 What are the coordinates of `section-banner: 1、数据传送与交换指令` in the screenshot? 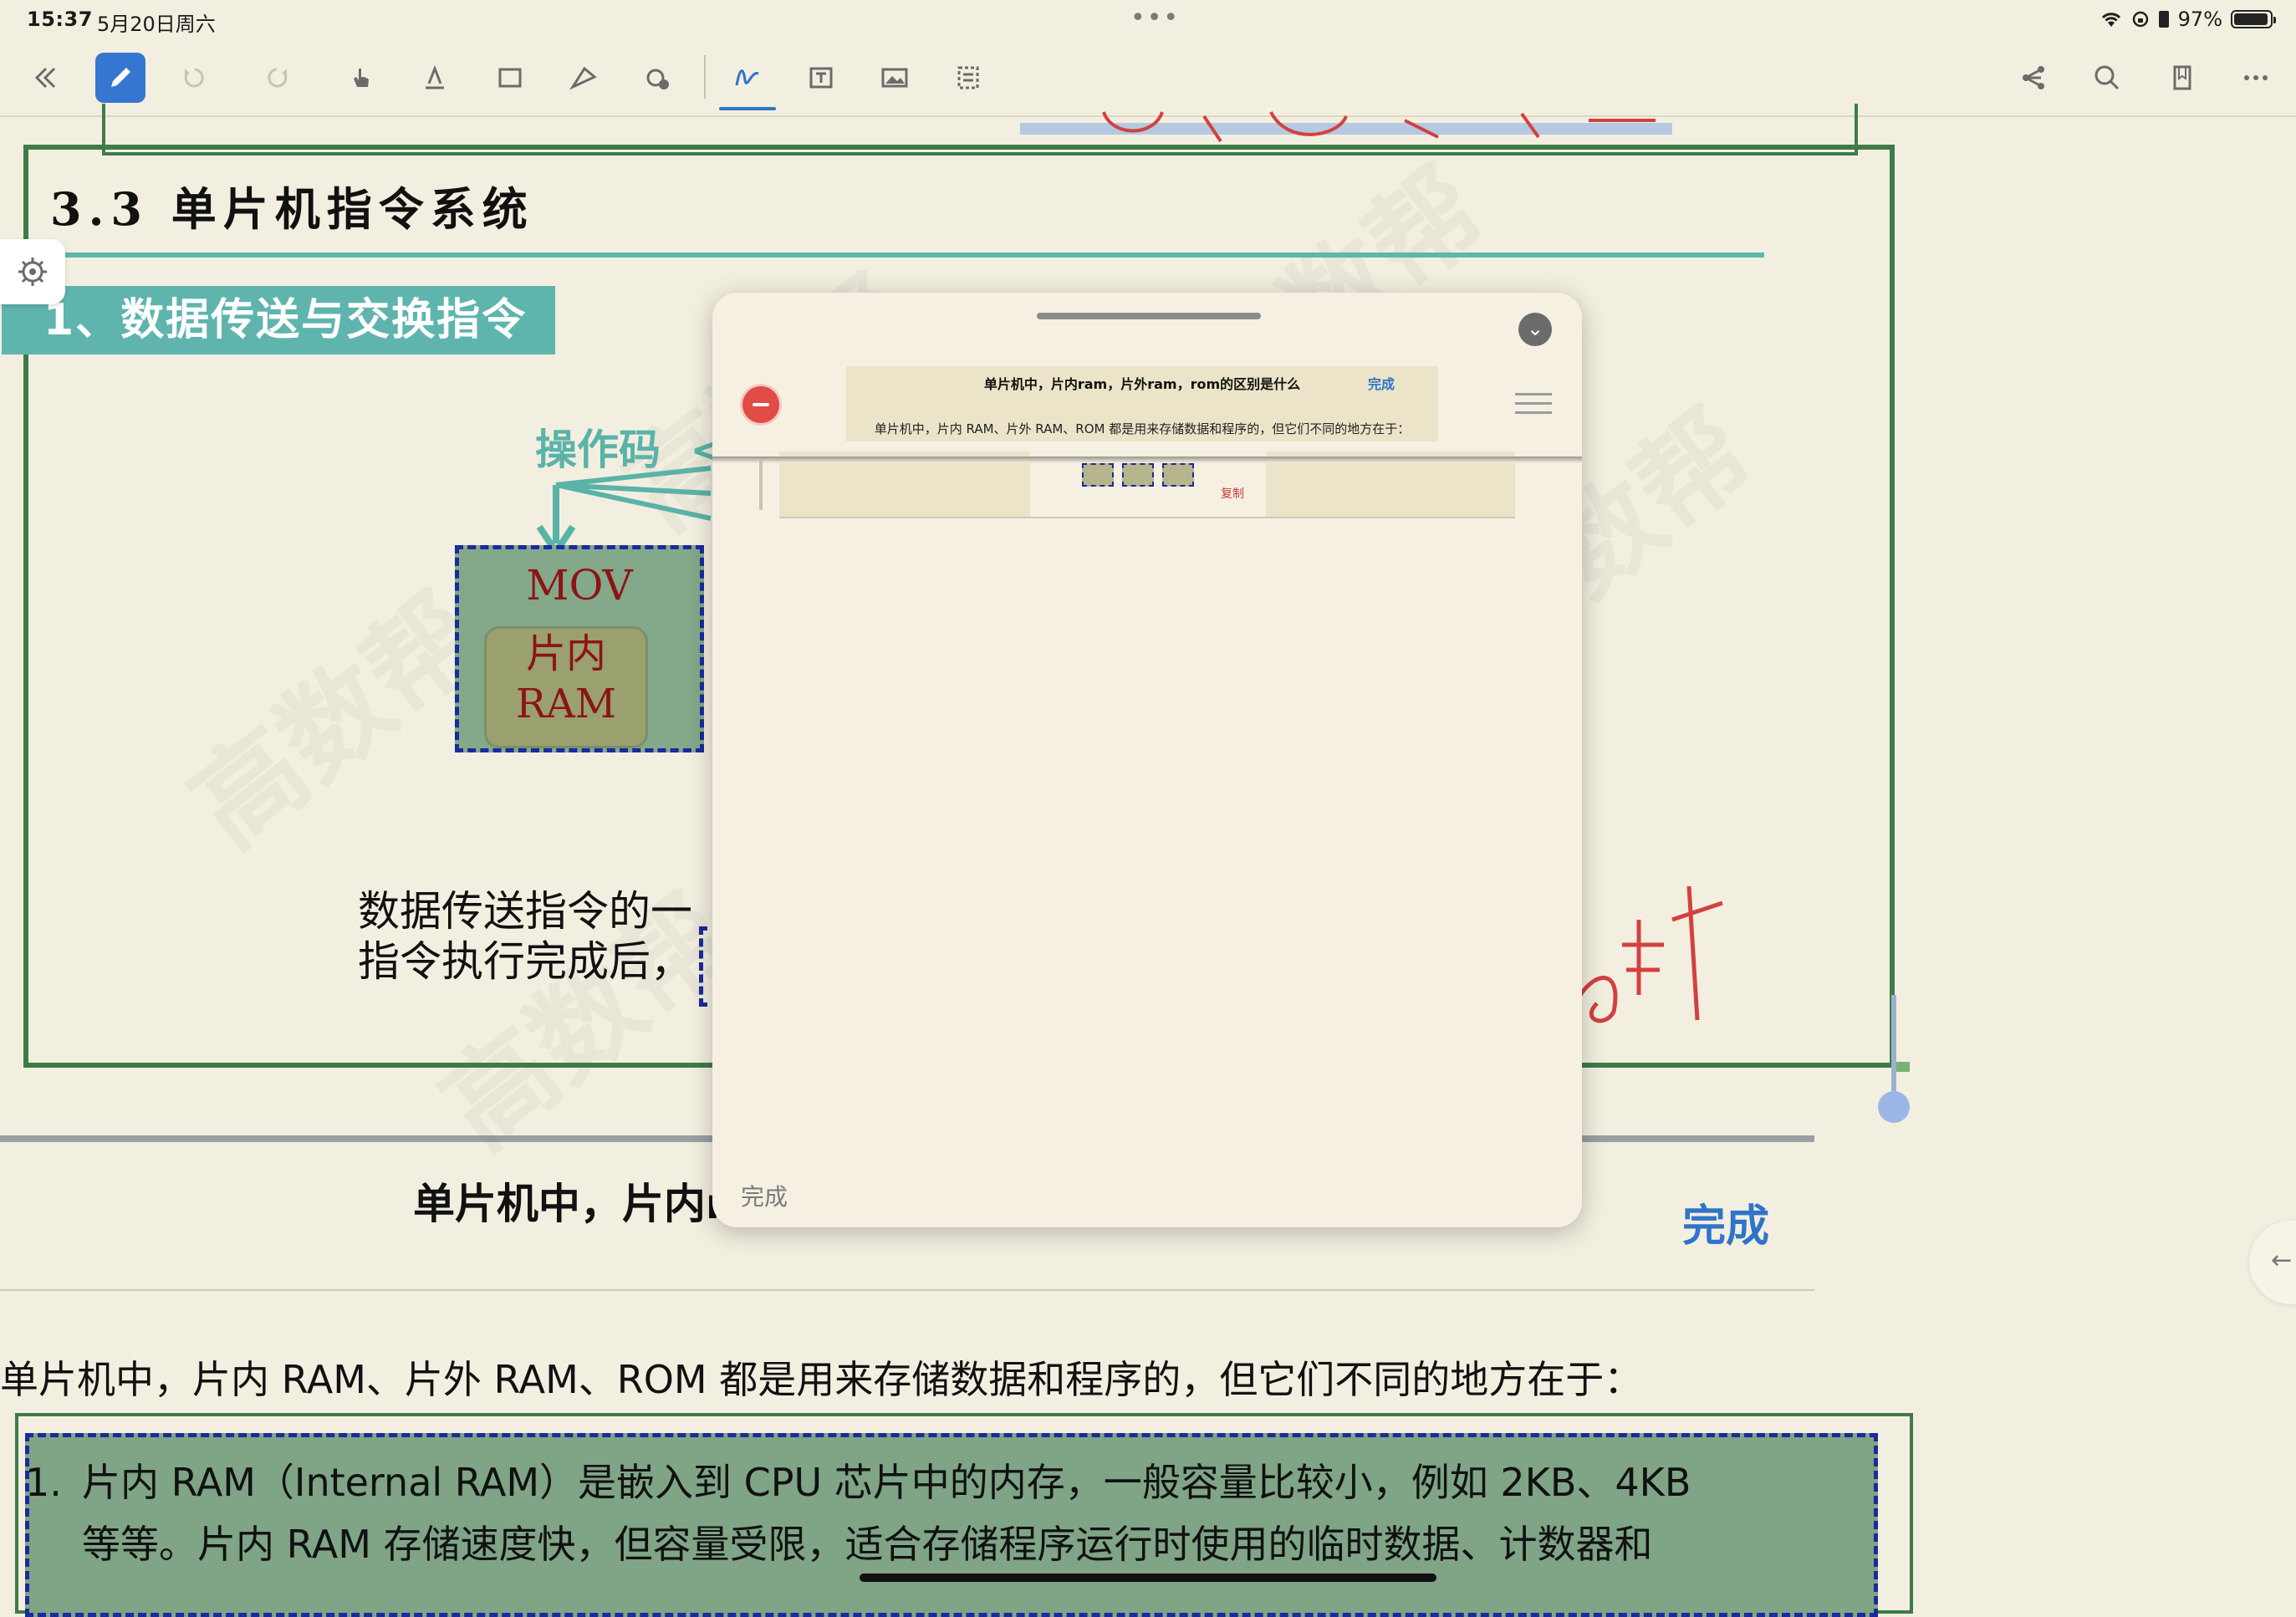 It's located at (279, 320).